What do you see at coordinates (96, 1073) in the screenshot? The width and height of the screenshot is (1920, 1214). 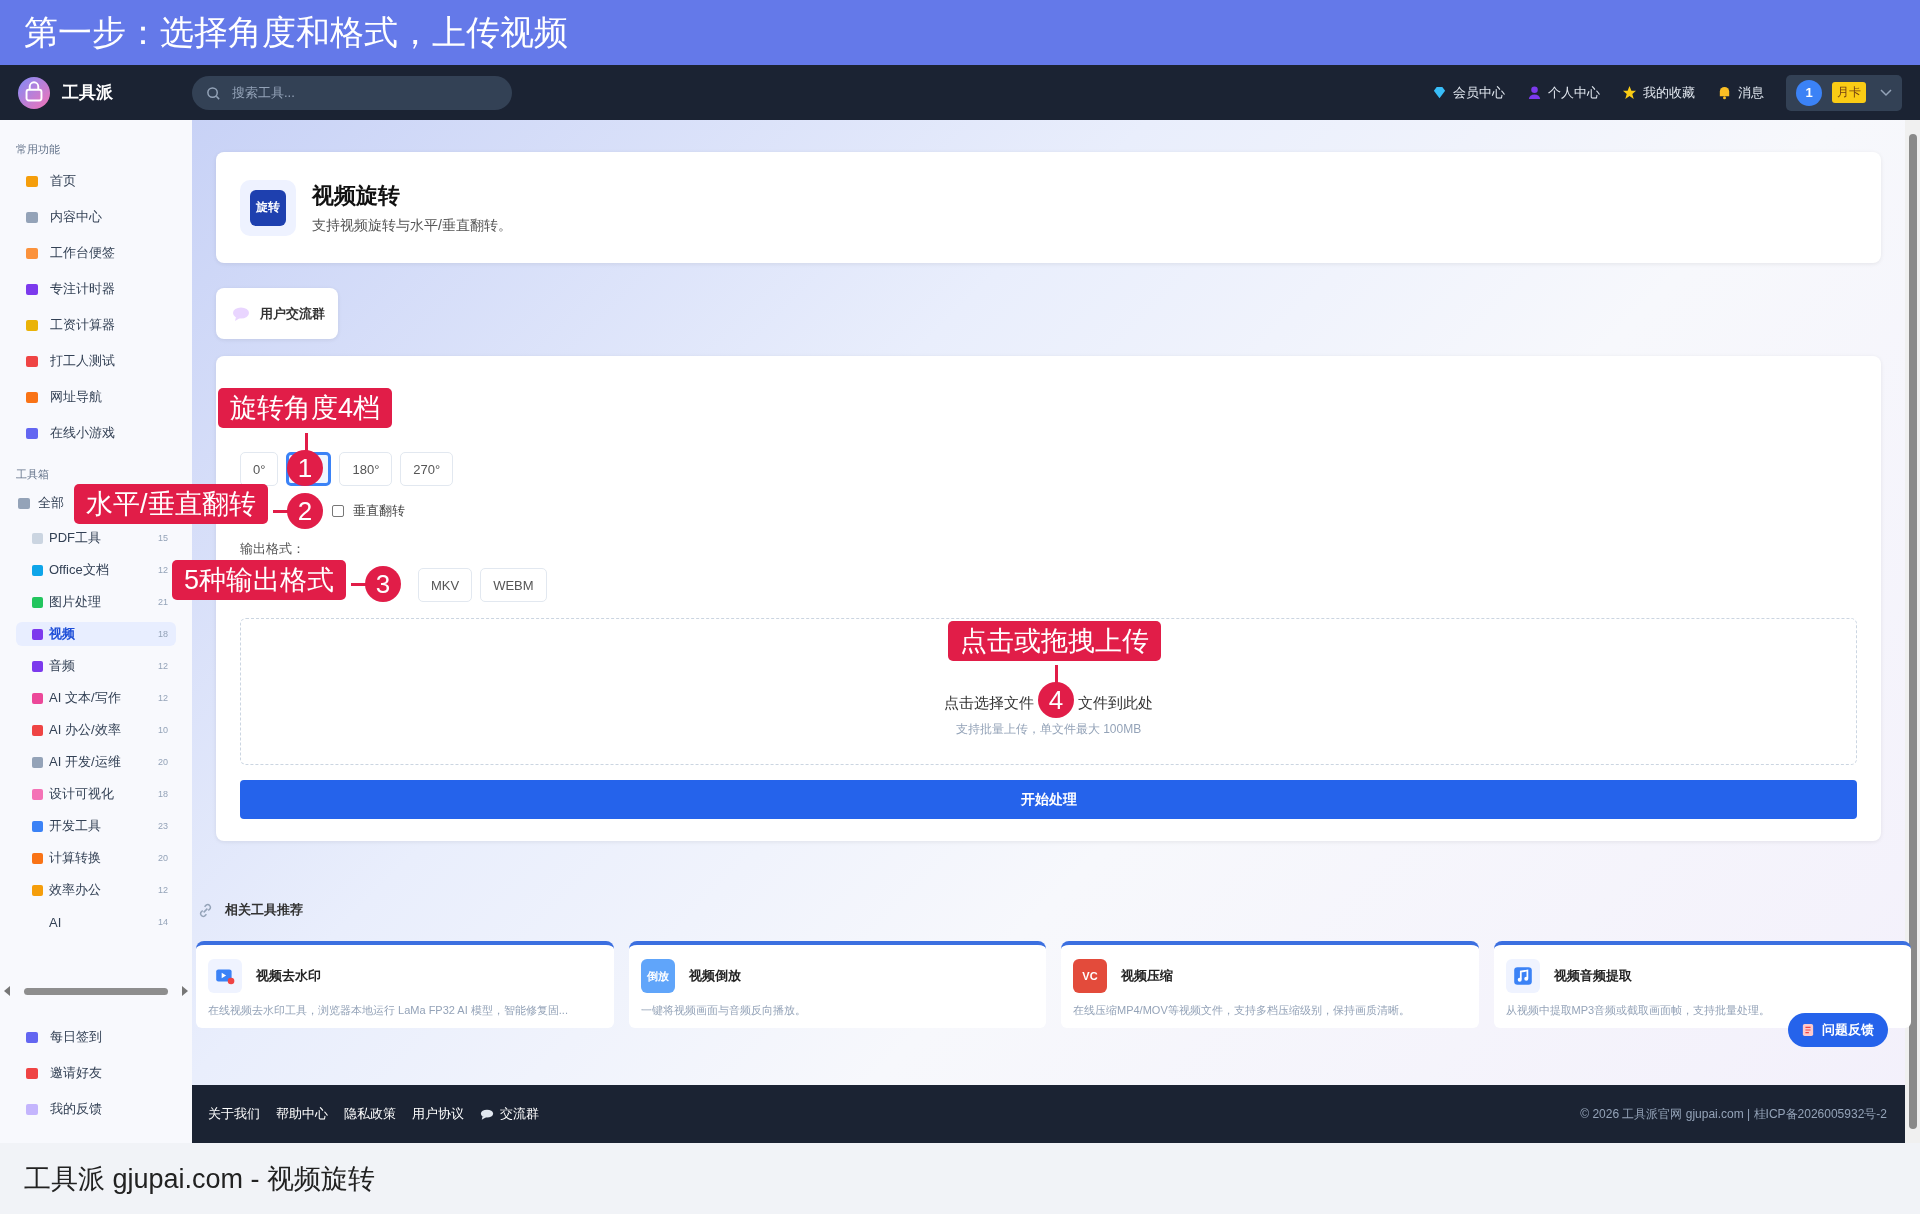 I see `sidebar-item: 邀请好友` at bounding box center [96, 1073].